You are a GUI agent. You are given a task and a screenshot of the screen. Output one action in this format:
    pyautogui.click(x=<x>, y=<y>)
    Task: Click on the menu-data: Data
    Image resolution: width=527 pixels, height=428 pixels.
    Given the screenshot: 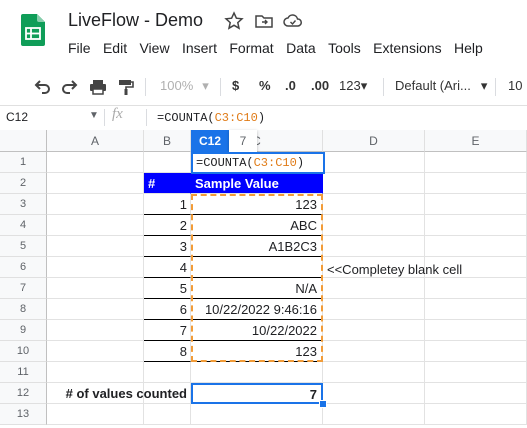 What is the action you would take?
    pyautogui.click(x=301, y=50)
    